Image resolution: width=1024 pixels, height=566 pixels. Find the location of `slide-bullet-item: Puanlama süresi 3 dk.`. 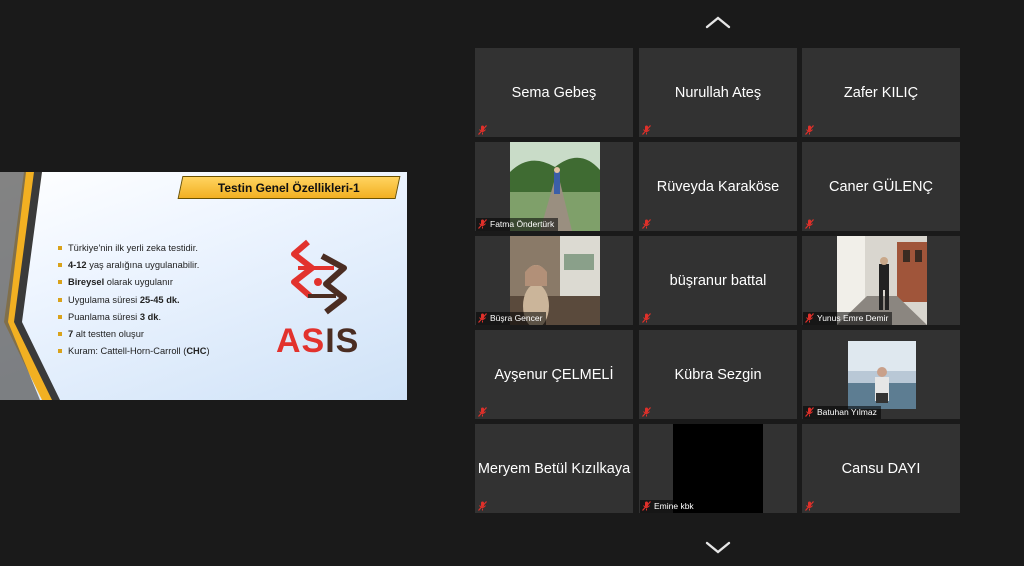

slide-bullet-item: Puanlama süresi 3 dk. is located at coordinates (134, 317).